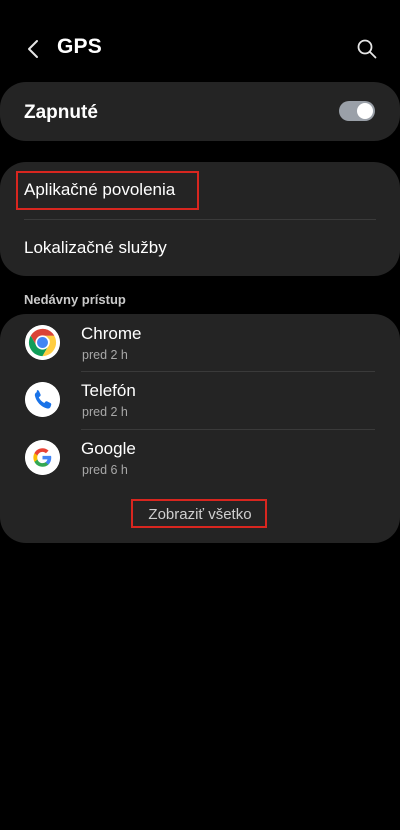  Describe the element at coordinates (200, 400) in the screenshot. I see `list-item-phone: Telefón pred 2 h` at that location.